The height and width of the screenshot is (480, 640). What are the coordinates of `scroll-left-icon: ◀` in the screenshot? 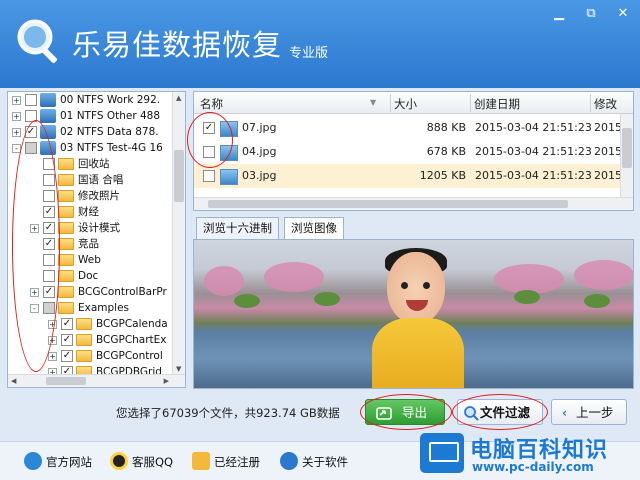 It's located at (13, 381).